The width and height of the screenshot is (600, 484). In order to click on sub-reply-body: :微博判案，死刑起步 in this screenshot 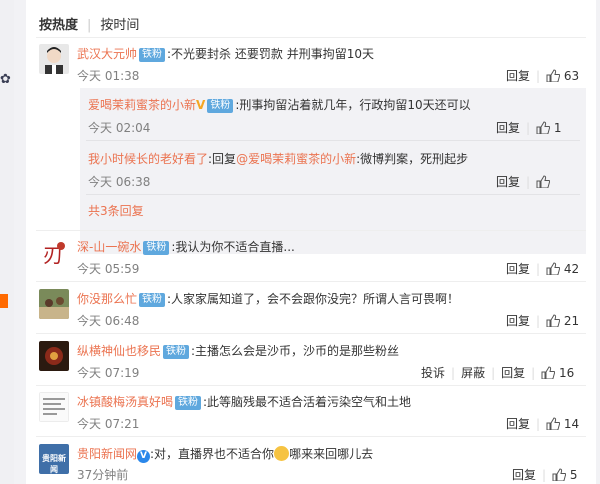, I will do `click(412, 159)`.